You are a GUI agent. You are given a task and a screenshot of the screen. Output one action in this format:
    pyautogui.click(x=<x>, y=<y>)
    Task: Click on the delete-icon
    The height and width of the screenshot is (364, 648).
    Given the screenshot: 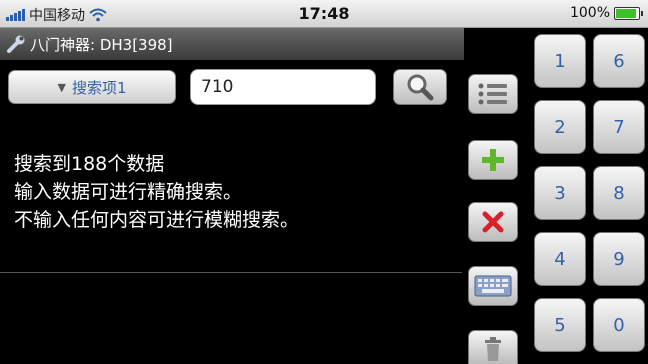 What is the action you would take?
    pyautogui.click(x=493, y=222)
    